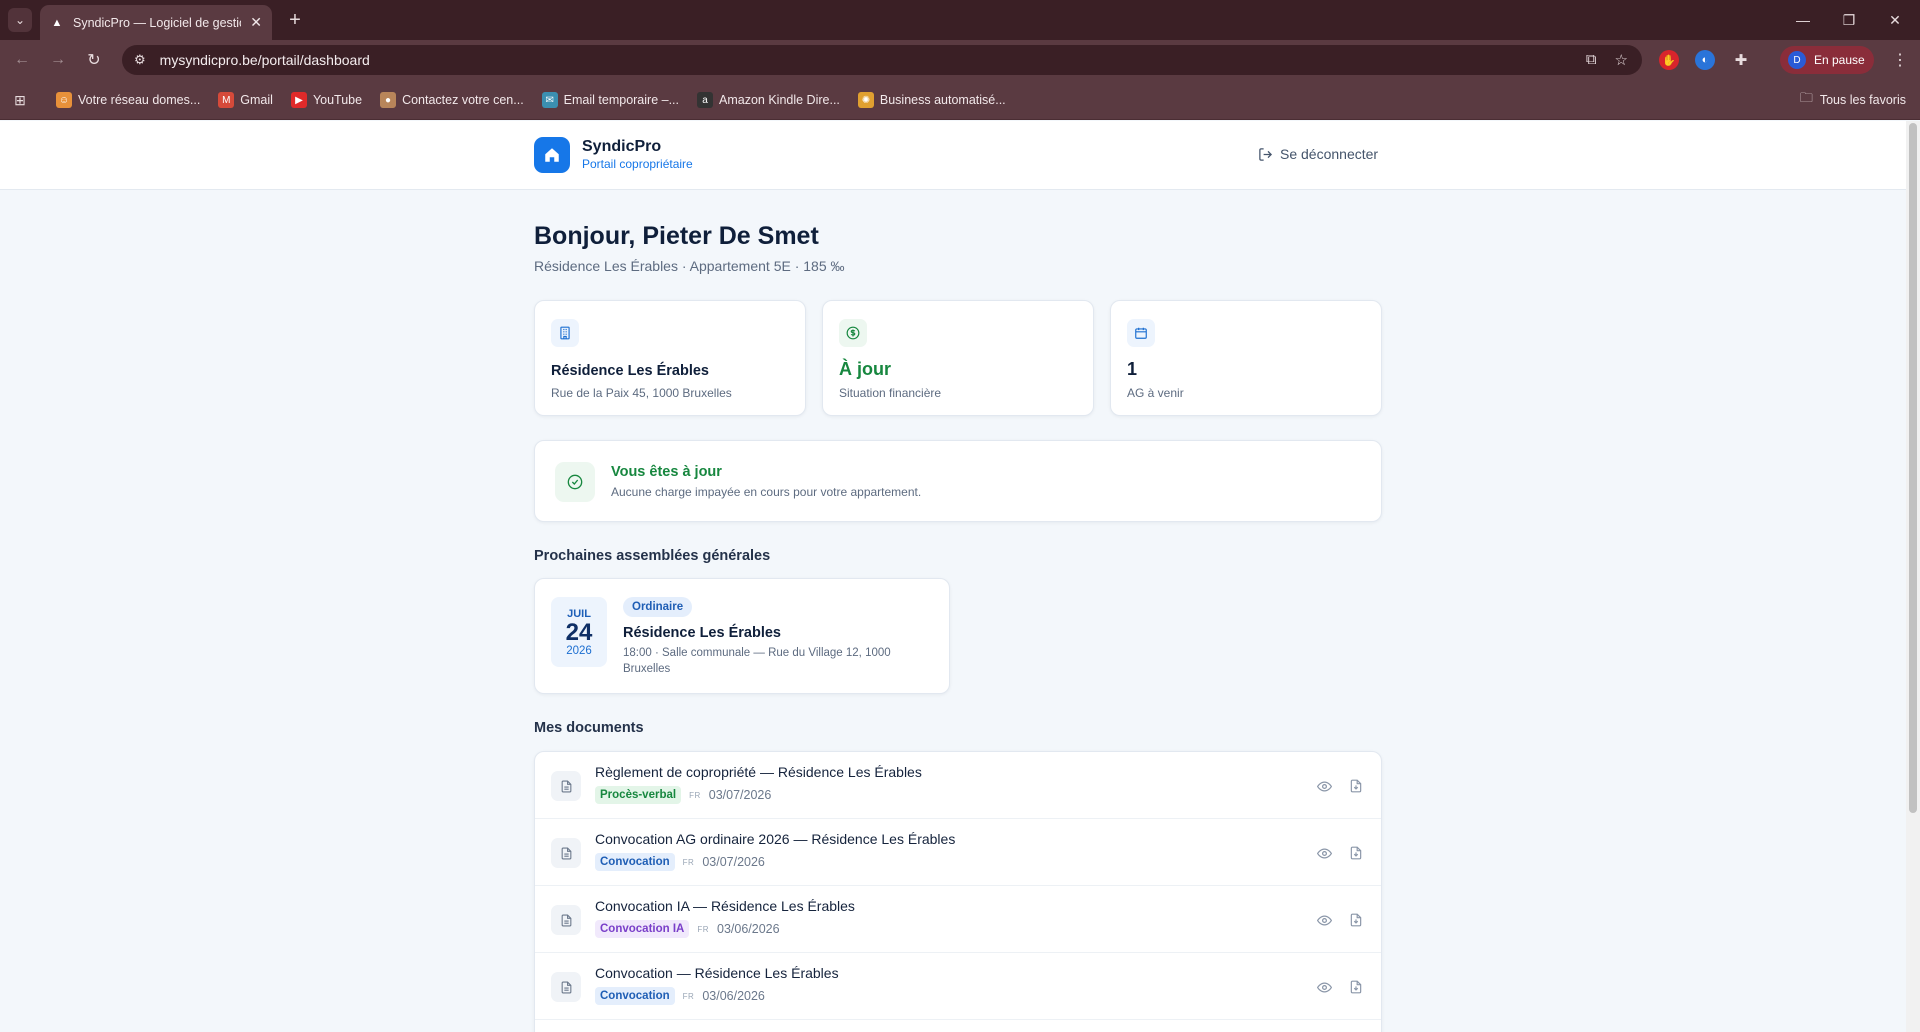 This screenshot has width=1920, height=1032. What do you see at coordinates (326, 100) in the screenshot?
I see `bookmark-item: ▶ YouTube` at bounding box center [326, 100].